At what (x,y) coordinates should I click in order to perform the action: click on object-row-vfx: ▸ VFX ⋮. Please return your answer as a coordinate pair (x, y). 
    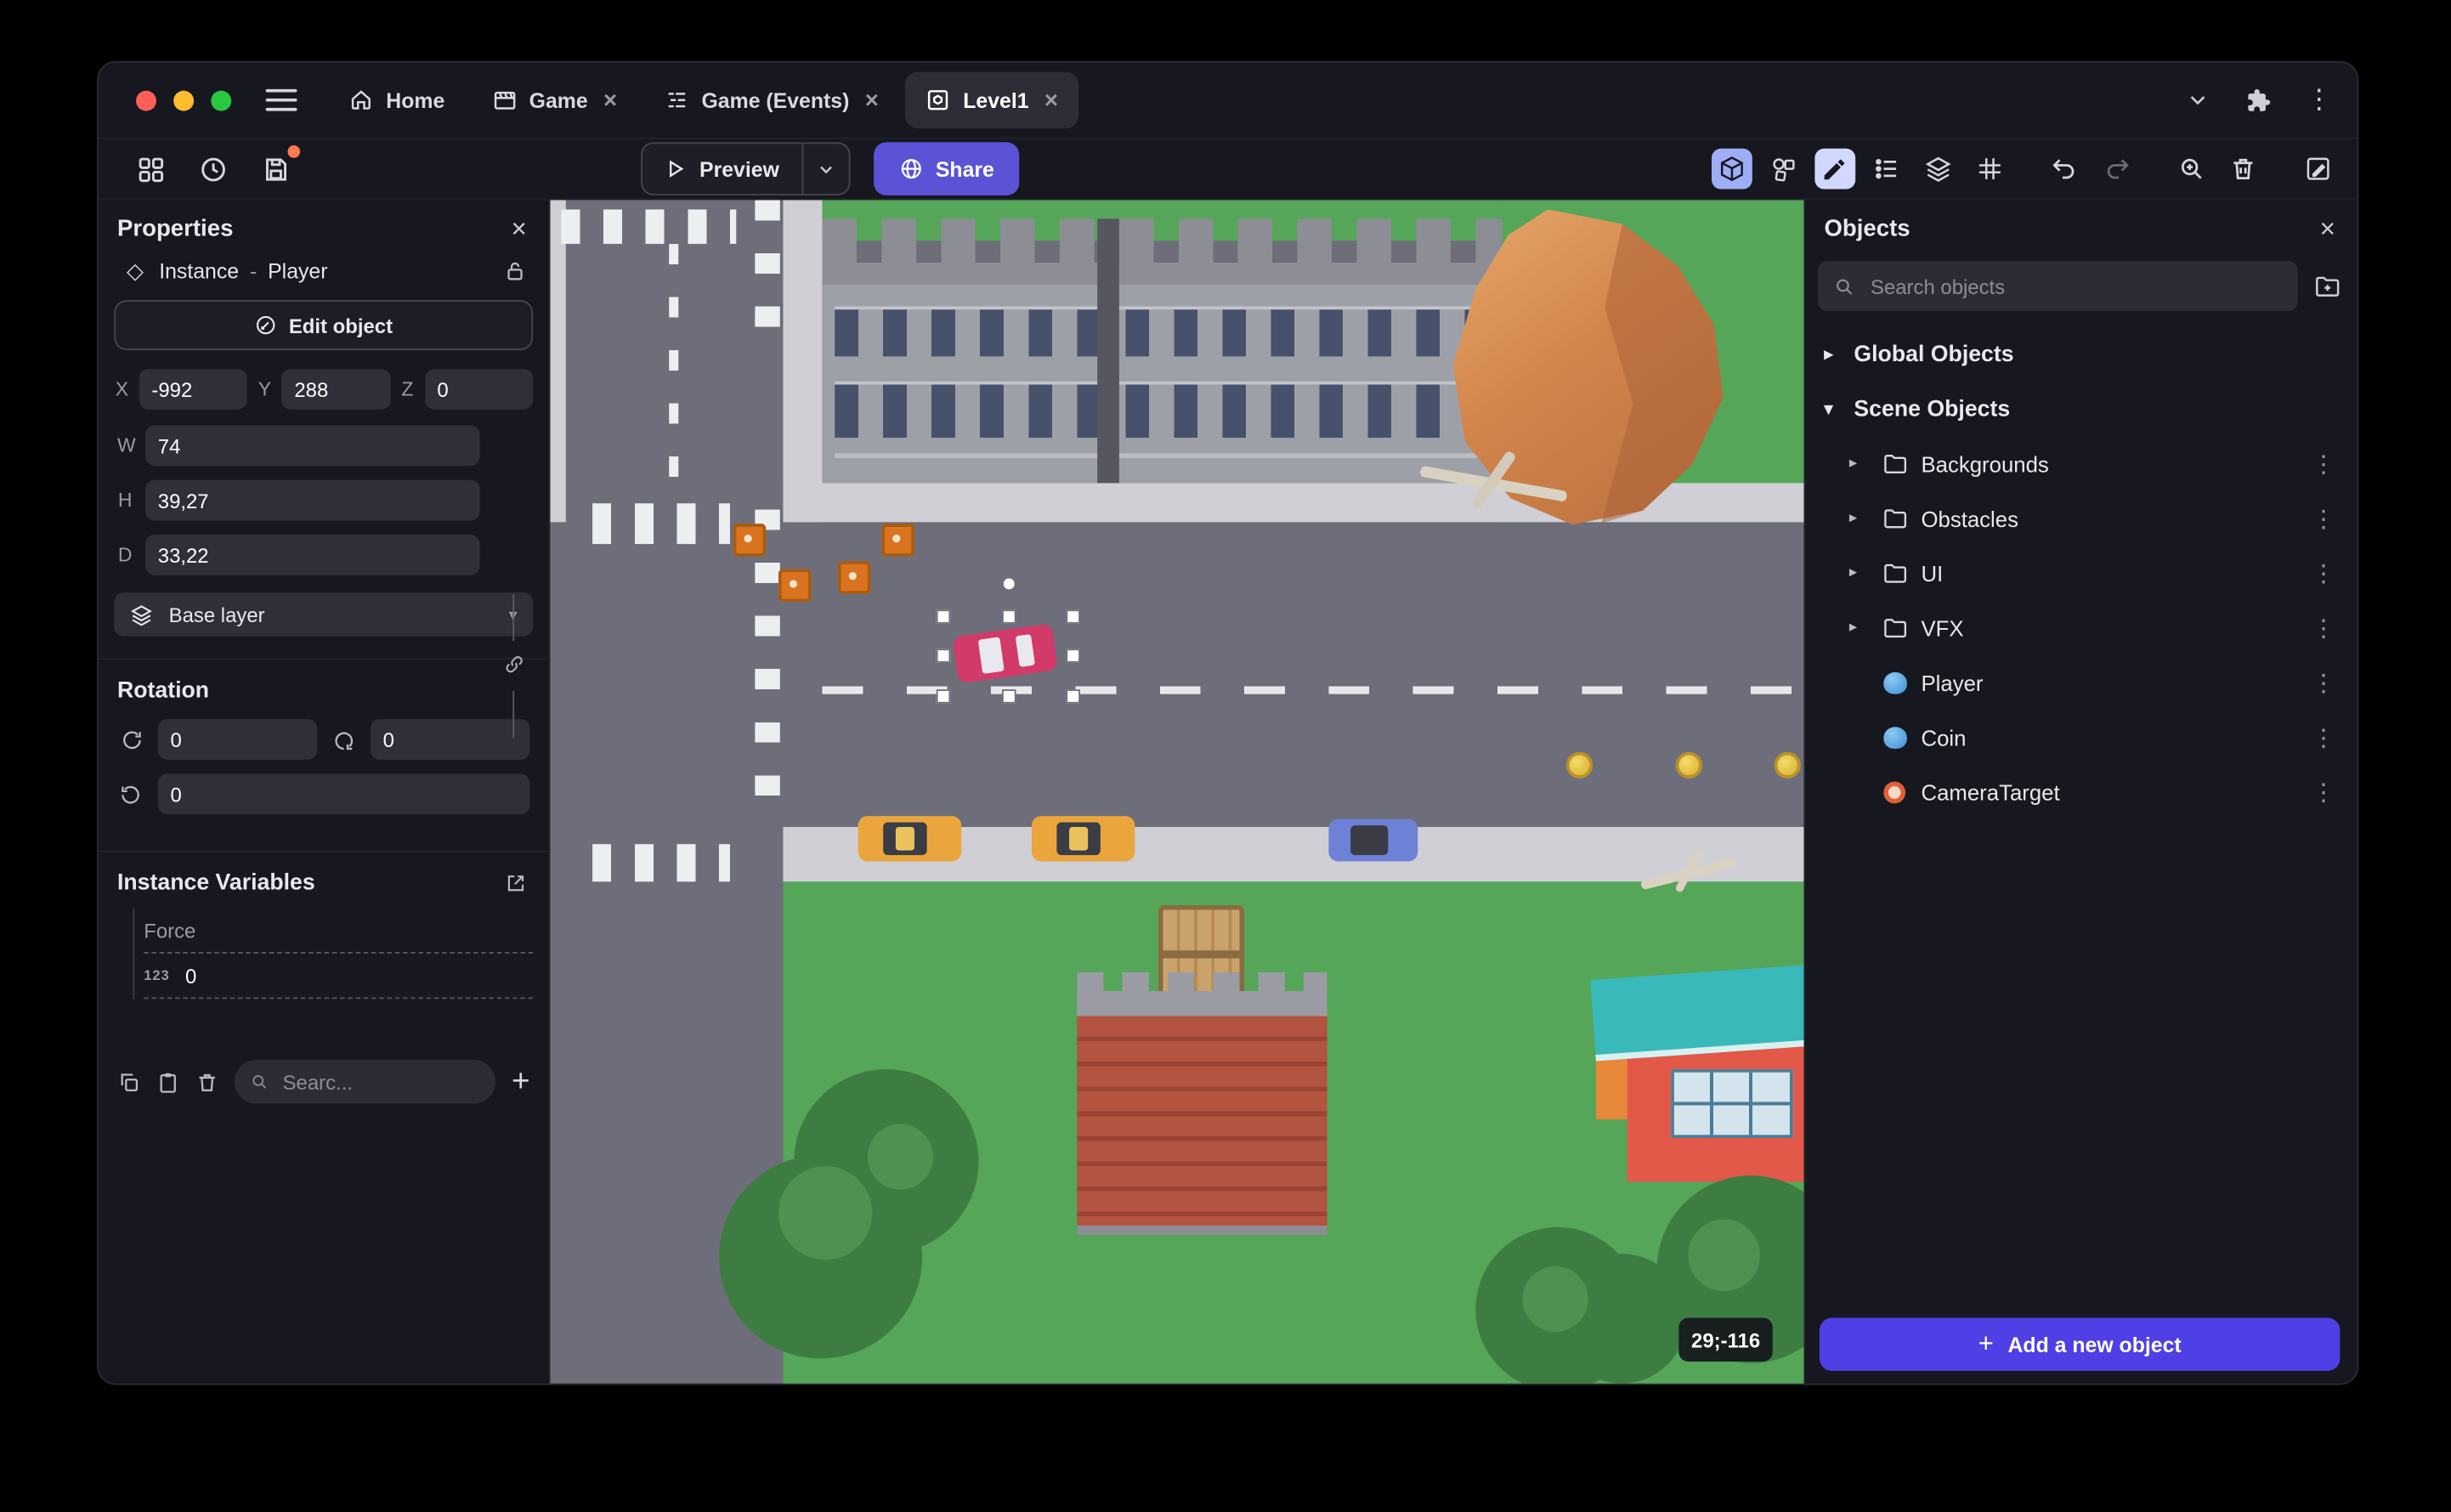
    Looking at the image, I should click on (2081, 627).